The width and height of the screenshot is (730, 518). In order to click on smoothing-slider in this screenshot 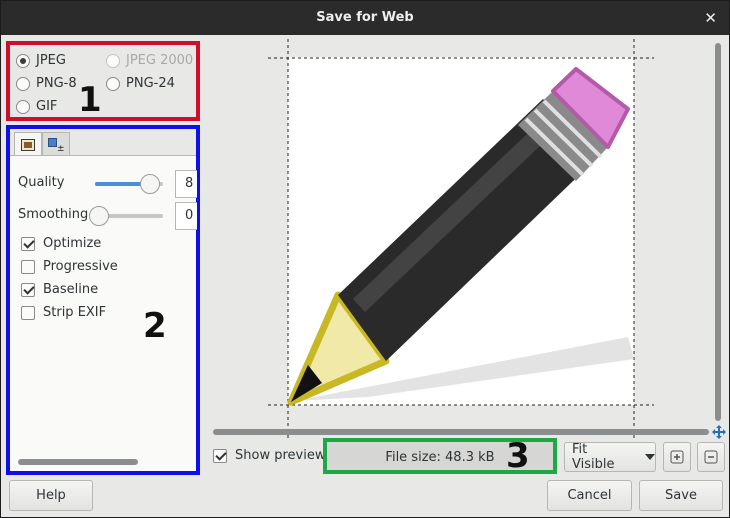, I will do `click(126, 216)`.